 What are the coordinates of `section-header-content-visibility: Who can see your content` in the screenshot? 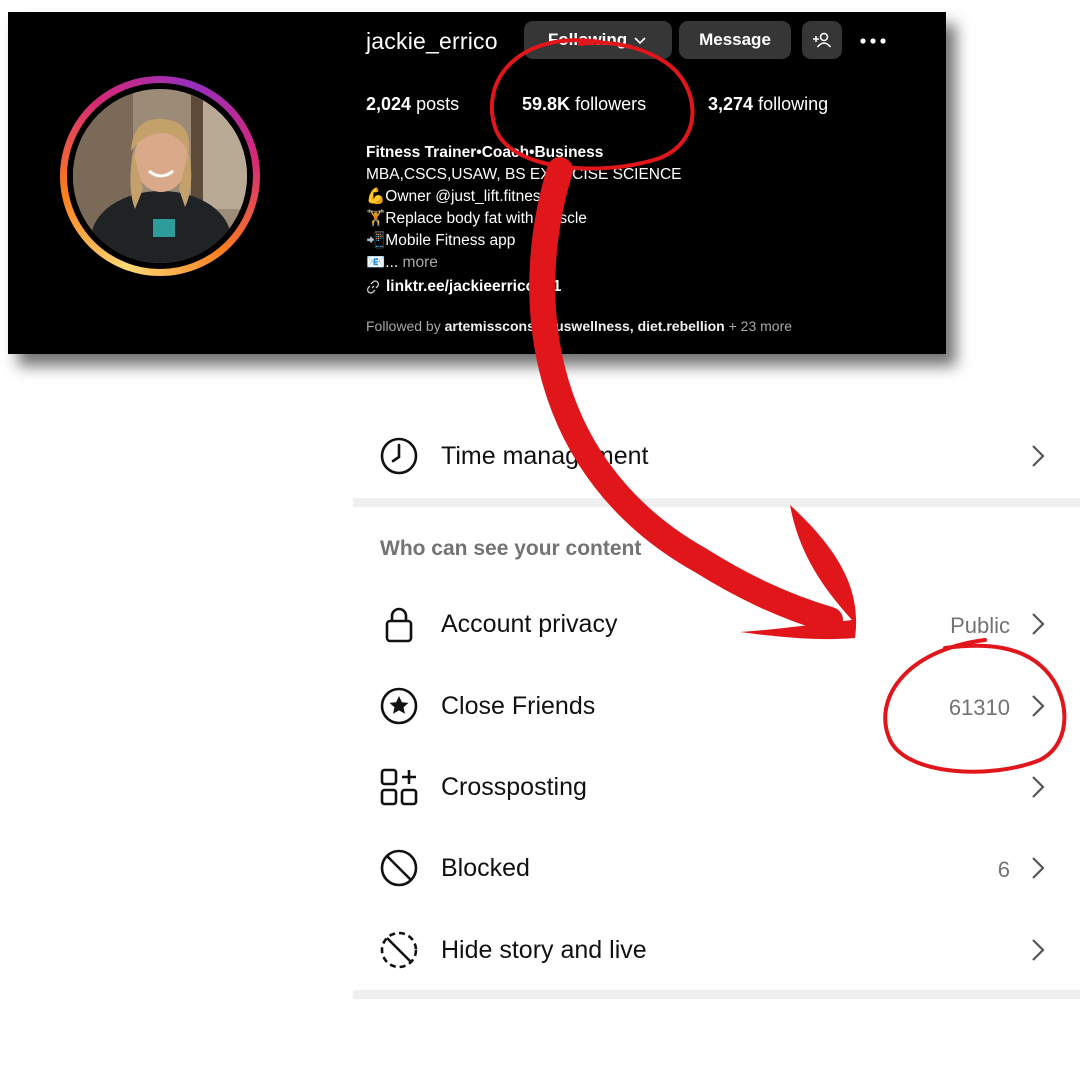 It's located at (511, 548).